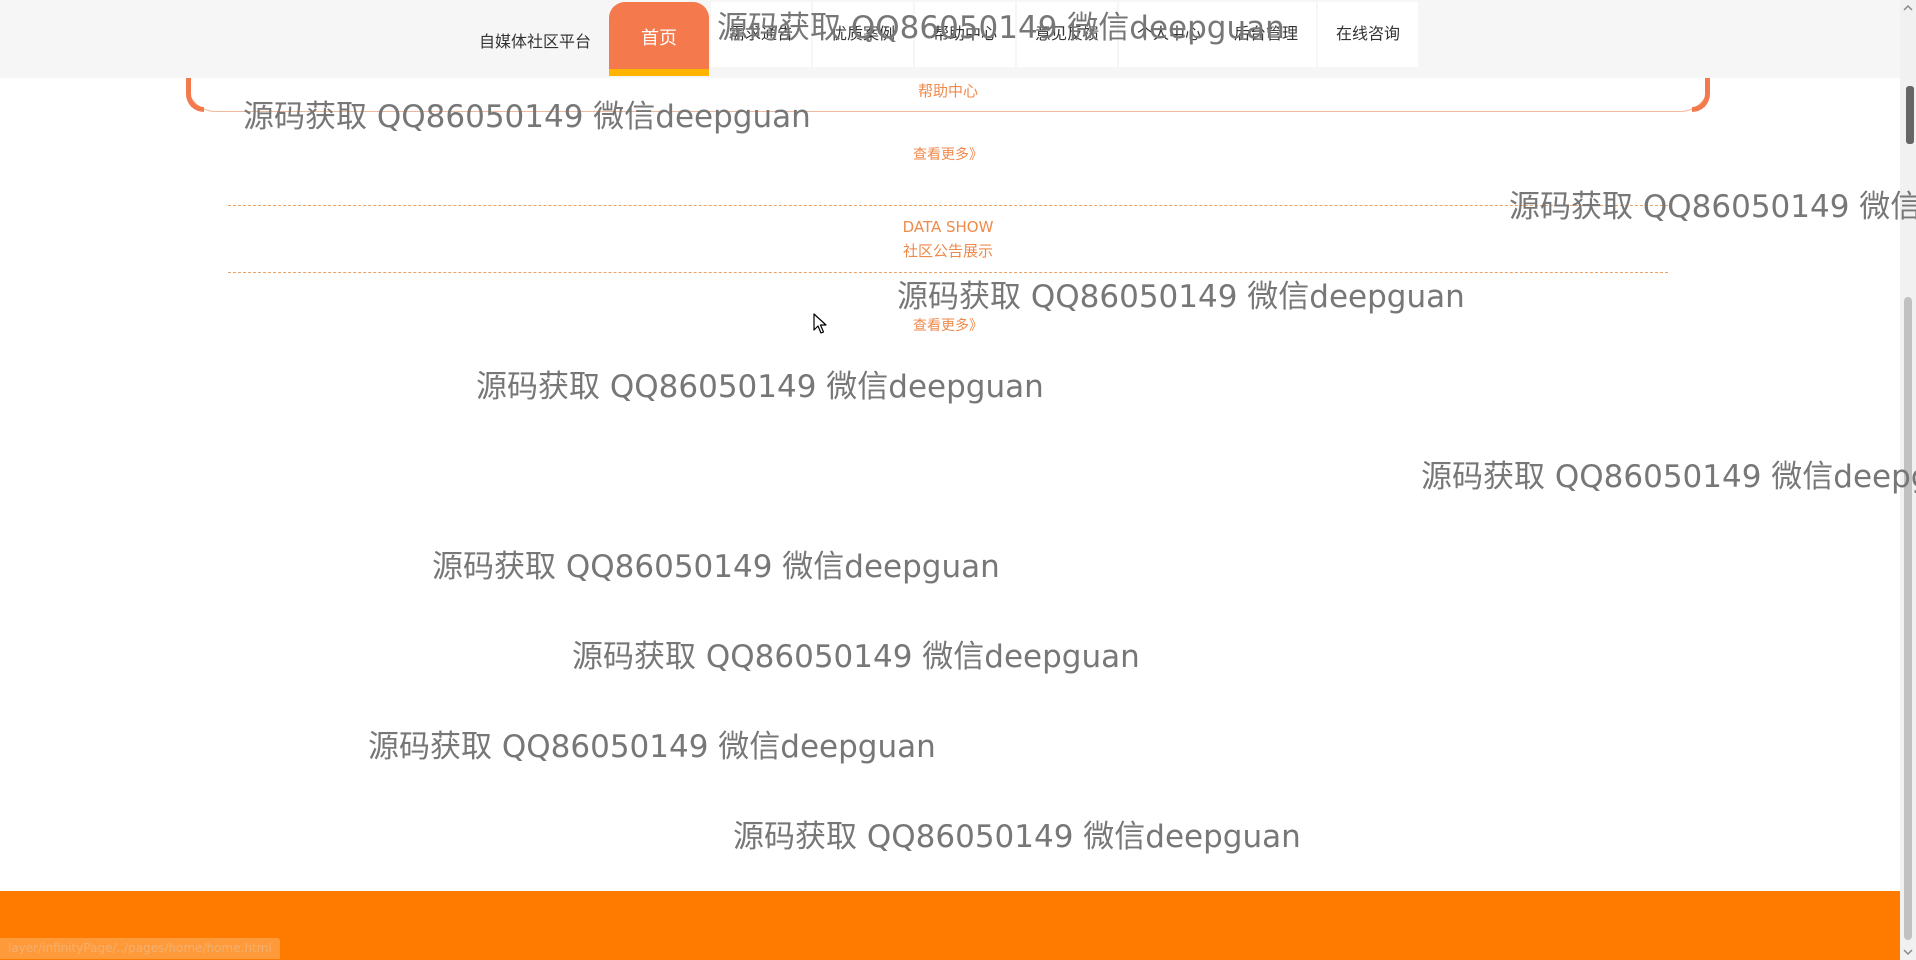  I want to click on help-section-title: 帮助中心, so click(947, 91).